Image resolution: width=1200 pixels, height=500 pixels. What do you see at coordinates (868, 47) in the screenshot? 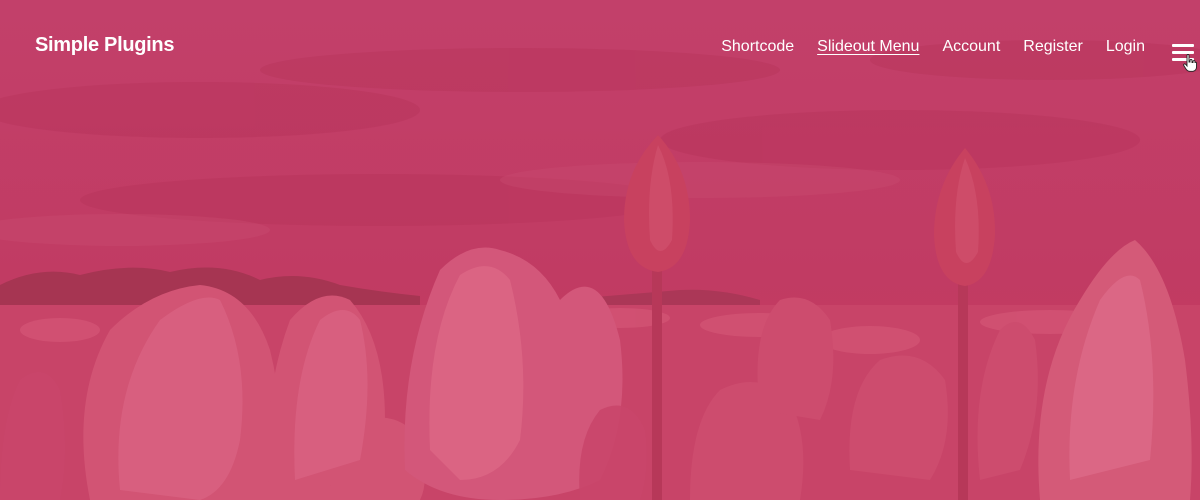
I see `nav-link-slideout-menu: Slideout Menu` at bounding box center [868, 47].